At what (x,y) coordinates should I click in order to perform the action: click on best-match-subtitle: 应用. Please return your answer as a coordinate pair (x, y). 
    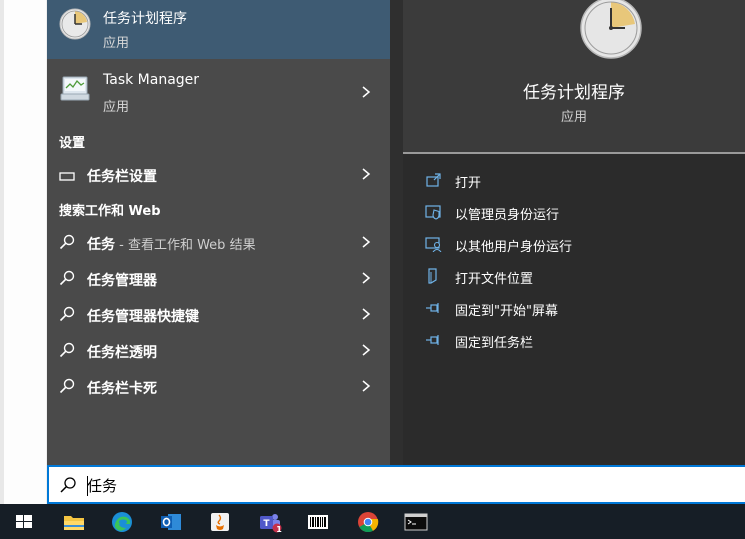
    Looking at the image, I should click on (116, 43).